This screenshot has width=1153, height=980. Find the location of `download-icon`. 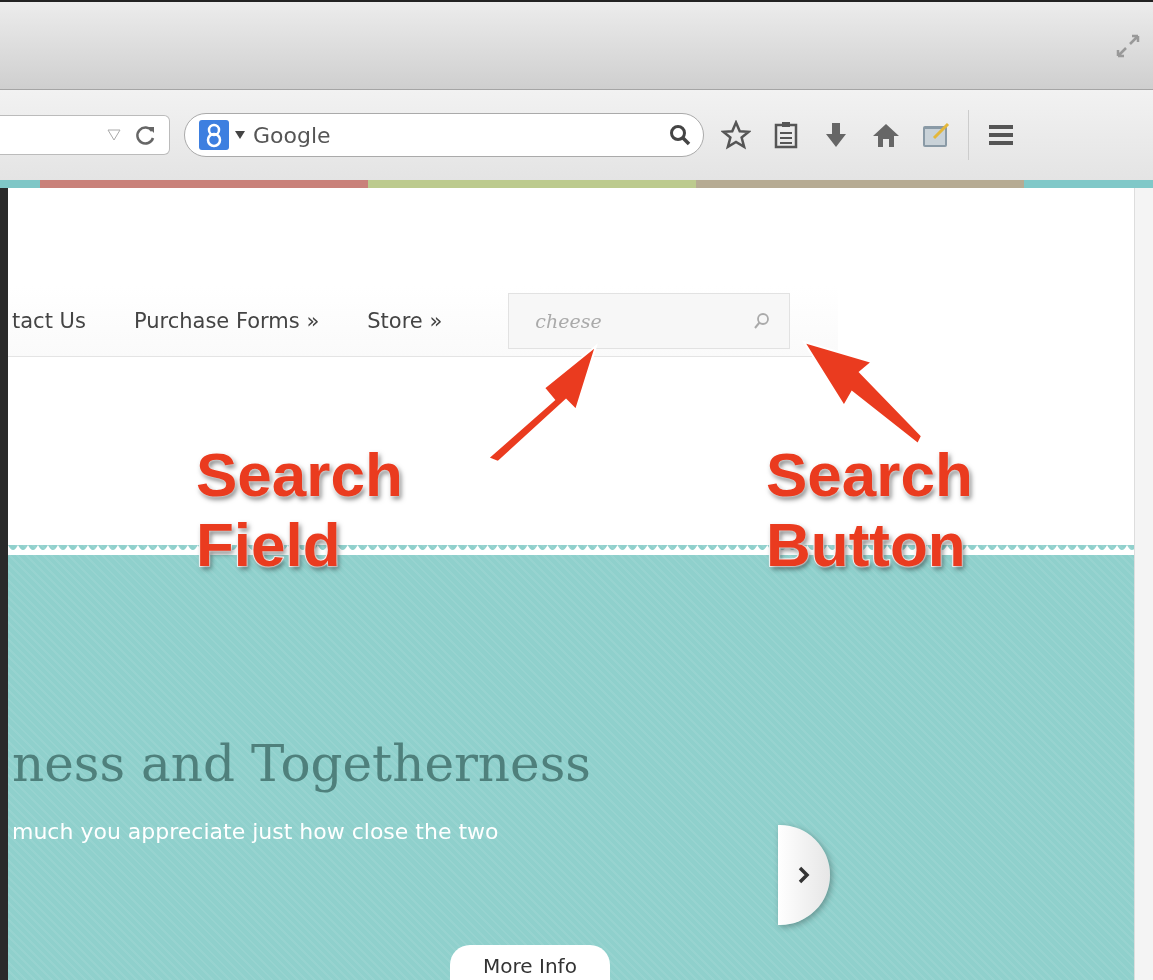

download-icon is located at coordinates (836, 135).